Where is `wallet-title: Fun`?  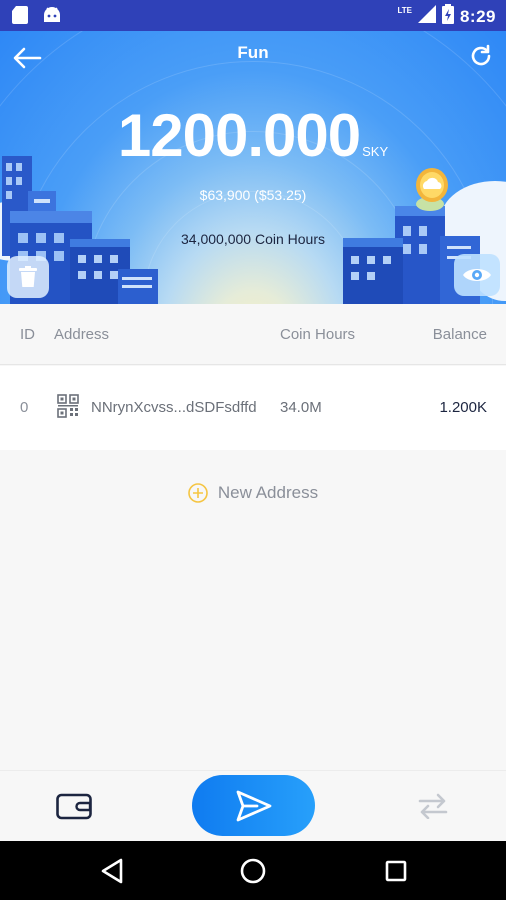
wallet-title: Fun is located at coordinates (253, 52).